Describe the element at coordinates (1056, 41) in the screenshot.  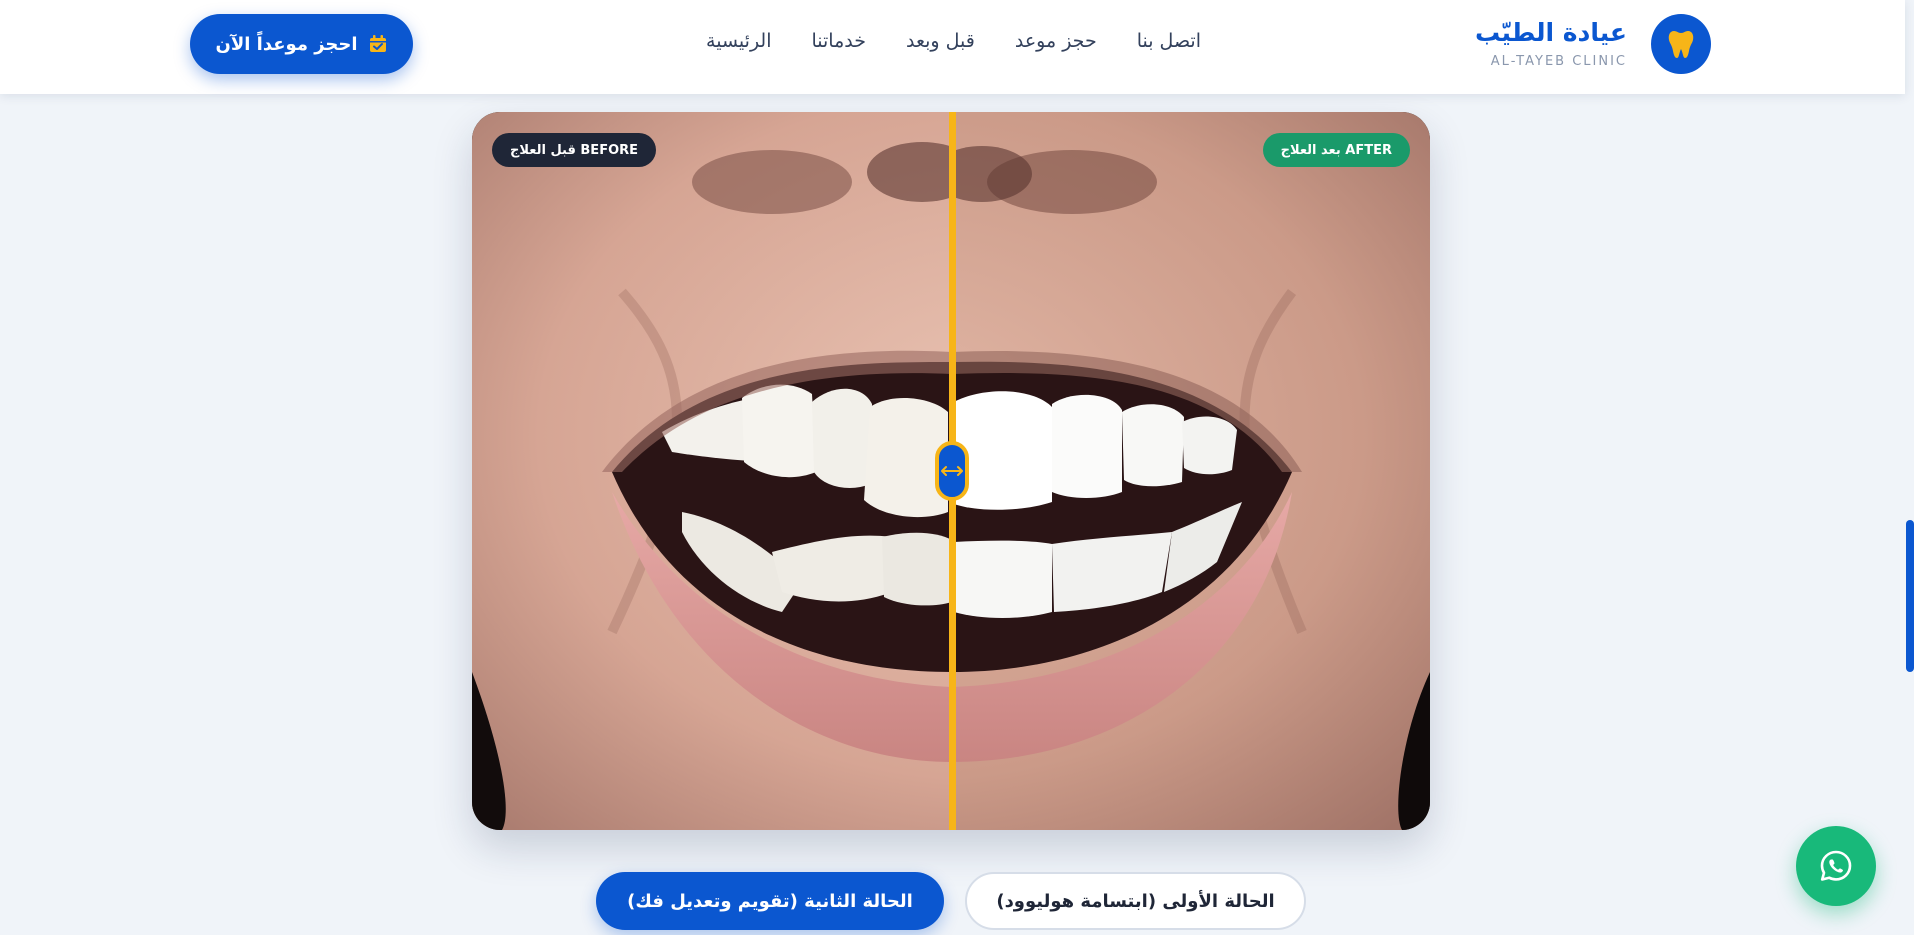
I see `nav-booking: حجز موعد` at that location.